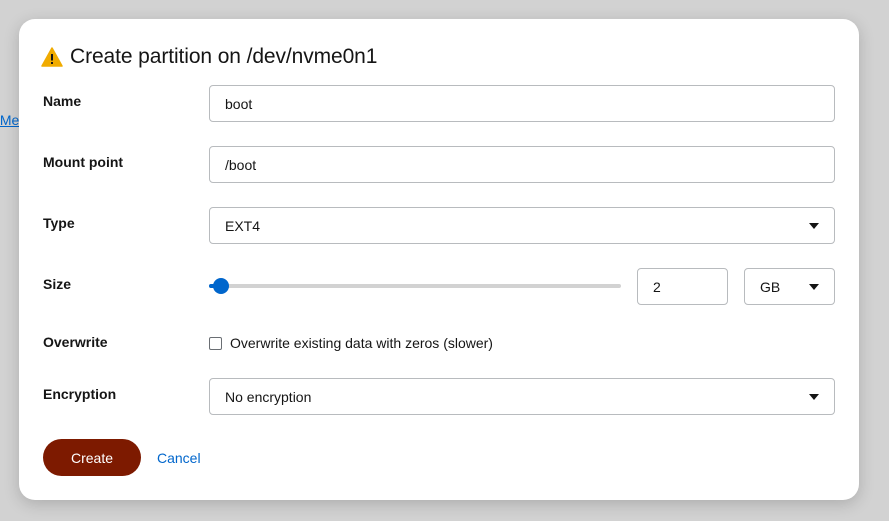 The image size is (889, 521). Describe the element at coordinates (241, 164) in the screenshot. I see `mount-point-input-value: /boot` at that location.